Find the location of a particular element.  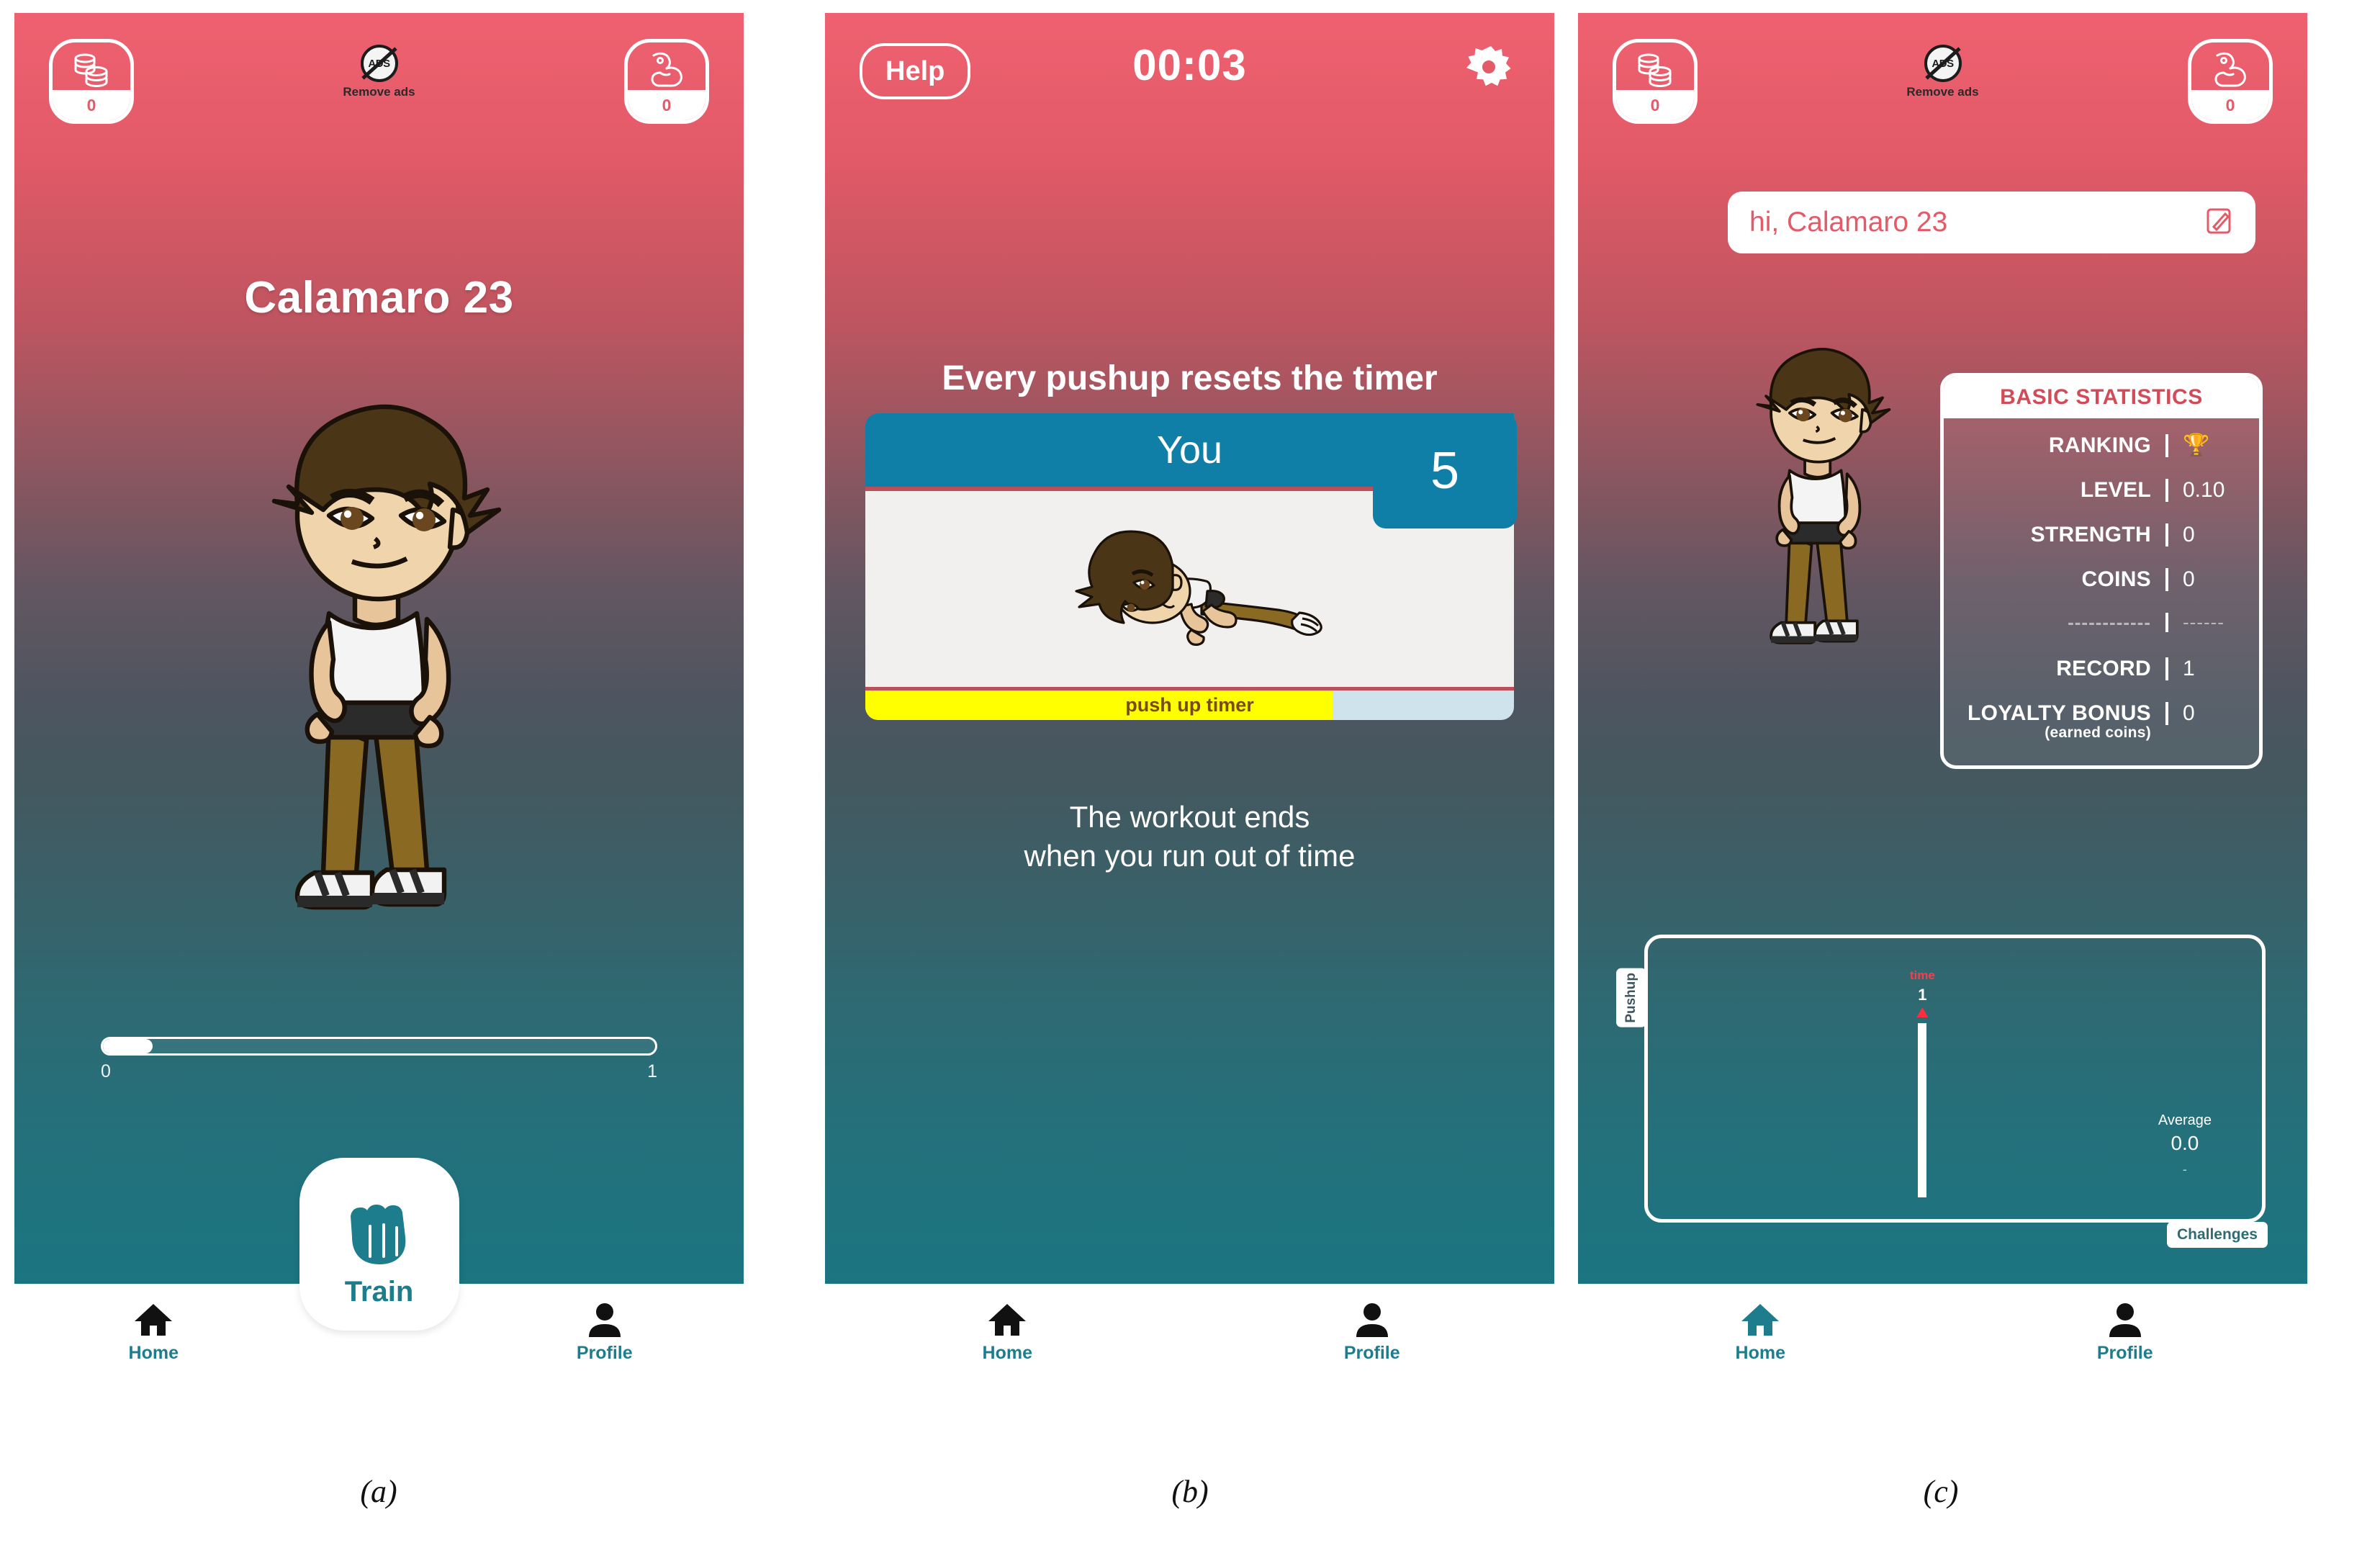

stat-row: LEVEL 0.10 is located at coordinates (2101, 501).